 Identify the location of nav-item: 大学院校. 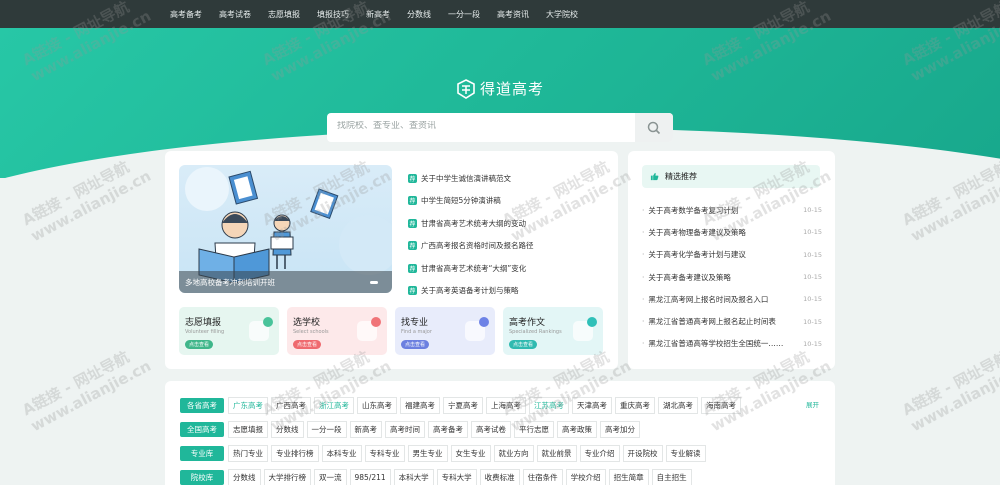
(562, 14).